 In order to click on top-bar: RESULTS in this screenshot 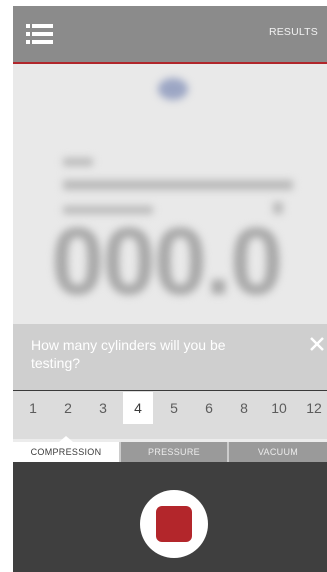, I will do `click(170, 35)`.